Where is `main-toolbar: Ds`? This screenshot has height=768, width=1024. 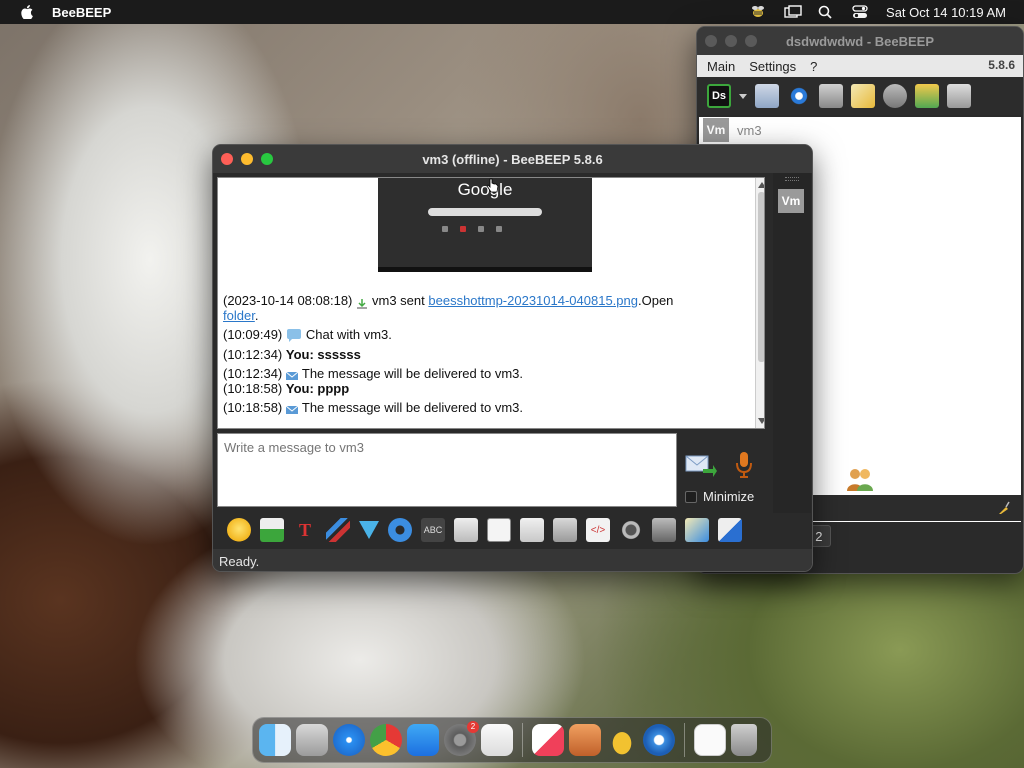
main-toolbar: Ds is located at coordinates (860, 96).